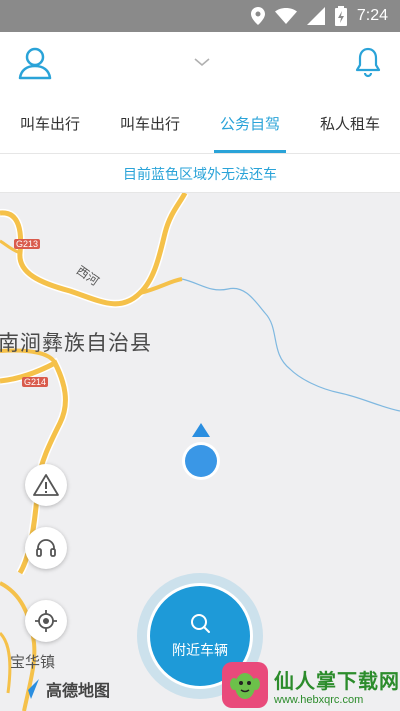  I want to click on notifications-button, so click(368, 62).